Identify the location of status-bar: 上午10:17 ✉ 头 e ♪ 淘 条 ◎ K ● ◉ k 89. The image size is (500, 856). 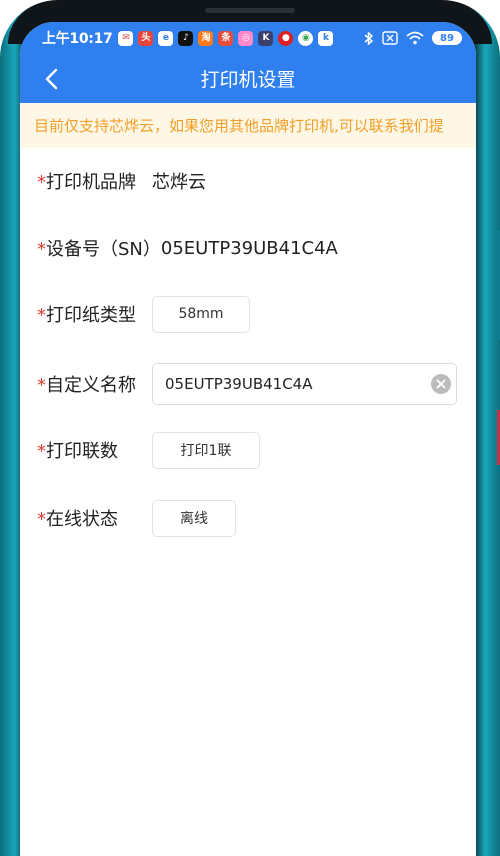
(248, 38).